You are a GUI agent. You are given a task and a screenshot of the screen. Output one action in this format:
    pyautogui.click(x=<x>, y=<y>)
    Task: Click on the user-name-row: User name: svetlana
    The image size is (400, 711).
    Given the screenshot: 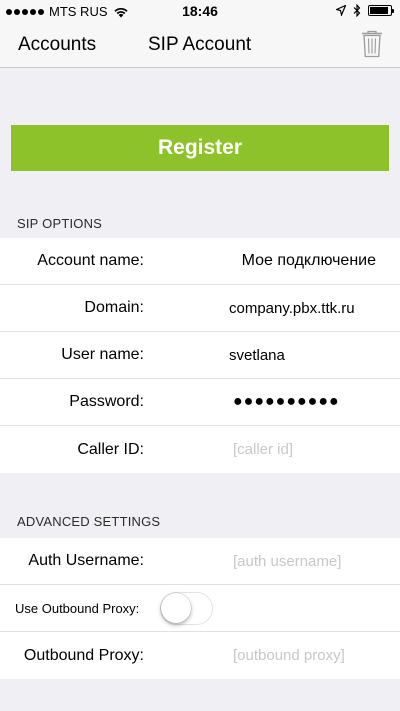 What is the action you would take?
    pyautogui.click(x=200, y=355)
    